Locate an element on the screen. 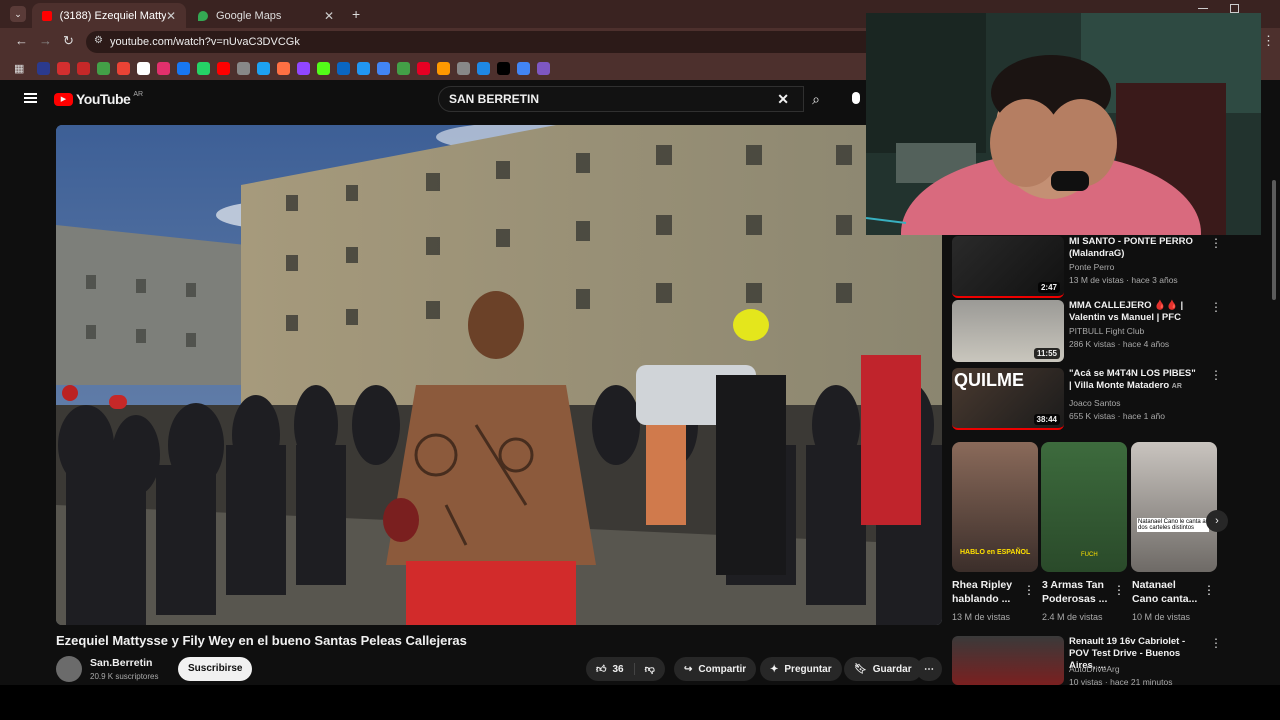 The image size is (1280, 720). bottom-letterbox is located at coordinates (640, 702).